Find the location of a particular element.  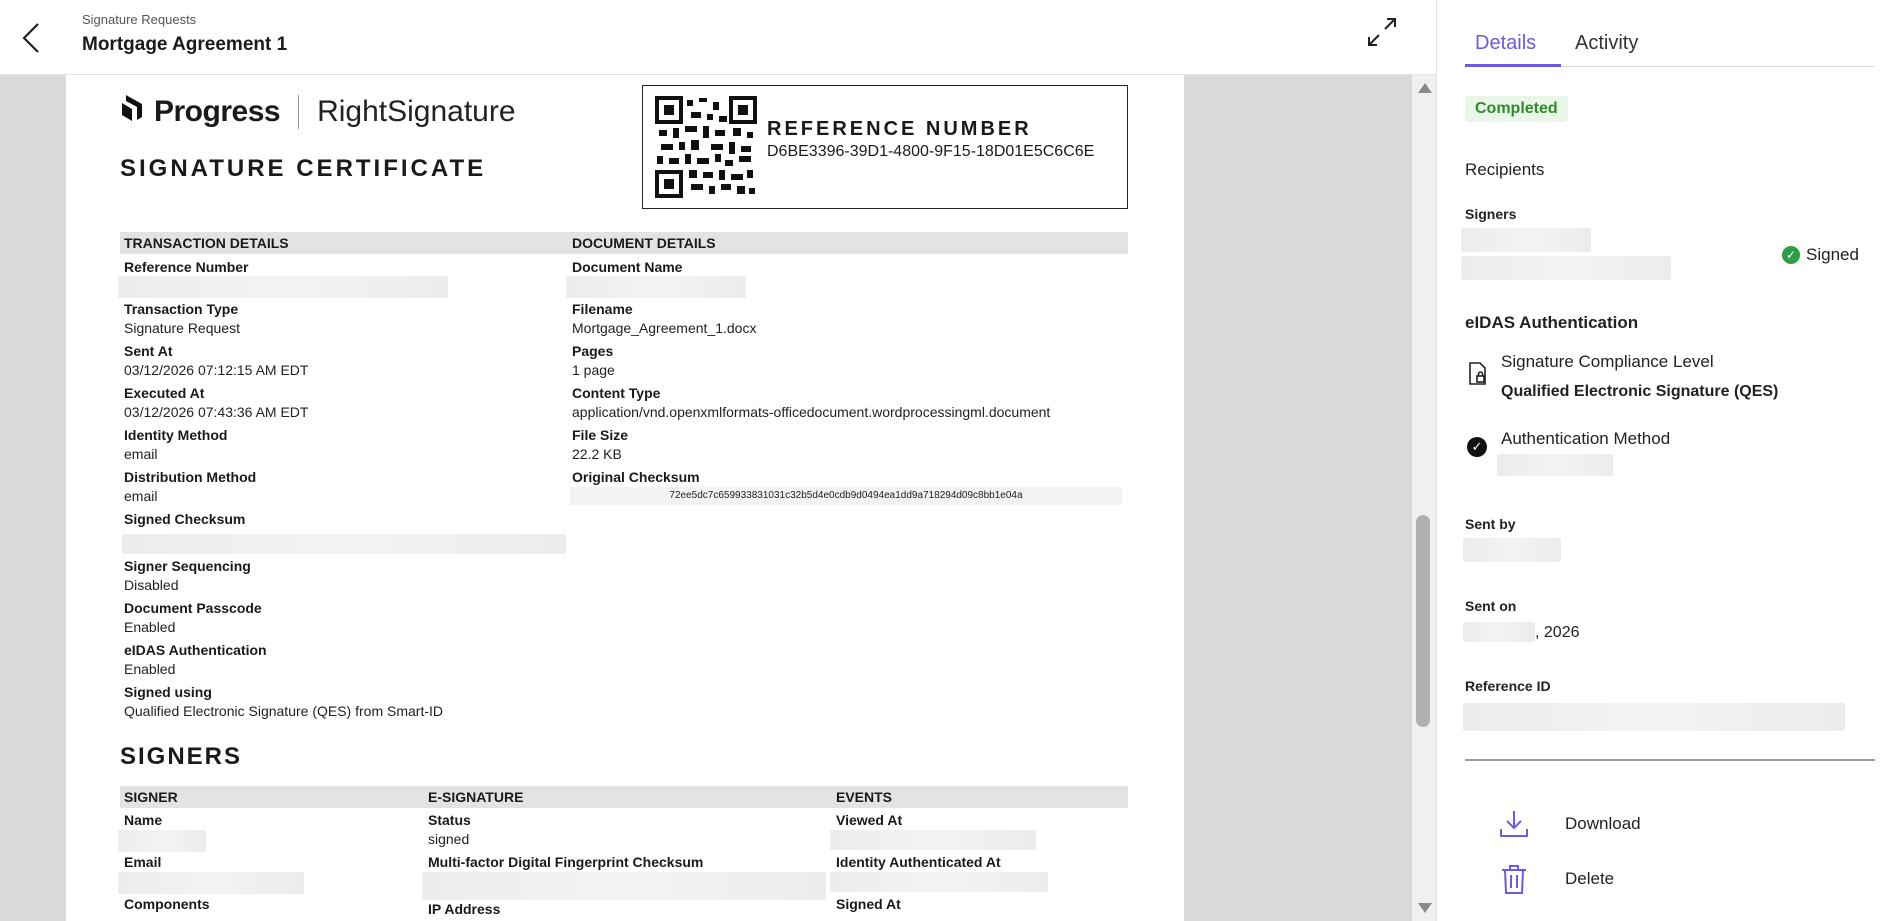

document-header: Signature Requests Mortgage Agreement 1 is located at coordinates (718, 37).